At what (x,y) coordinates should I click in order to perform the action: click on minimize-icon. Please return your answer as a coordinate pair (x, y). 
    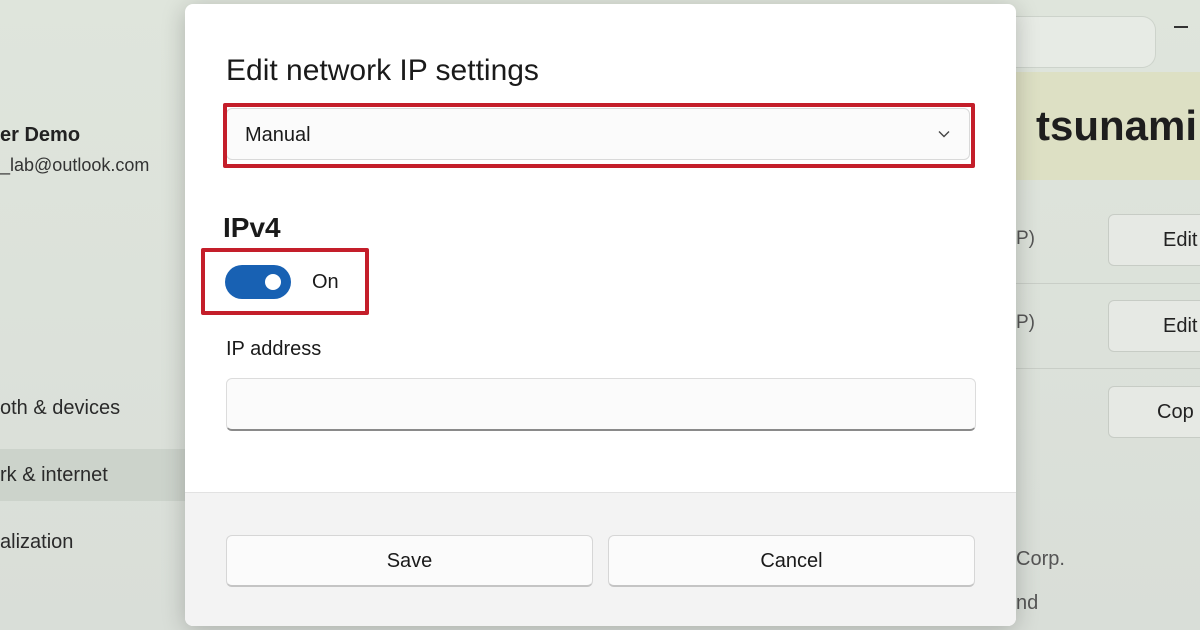
    Looking at the image, I should click on (1181, 27).